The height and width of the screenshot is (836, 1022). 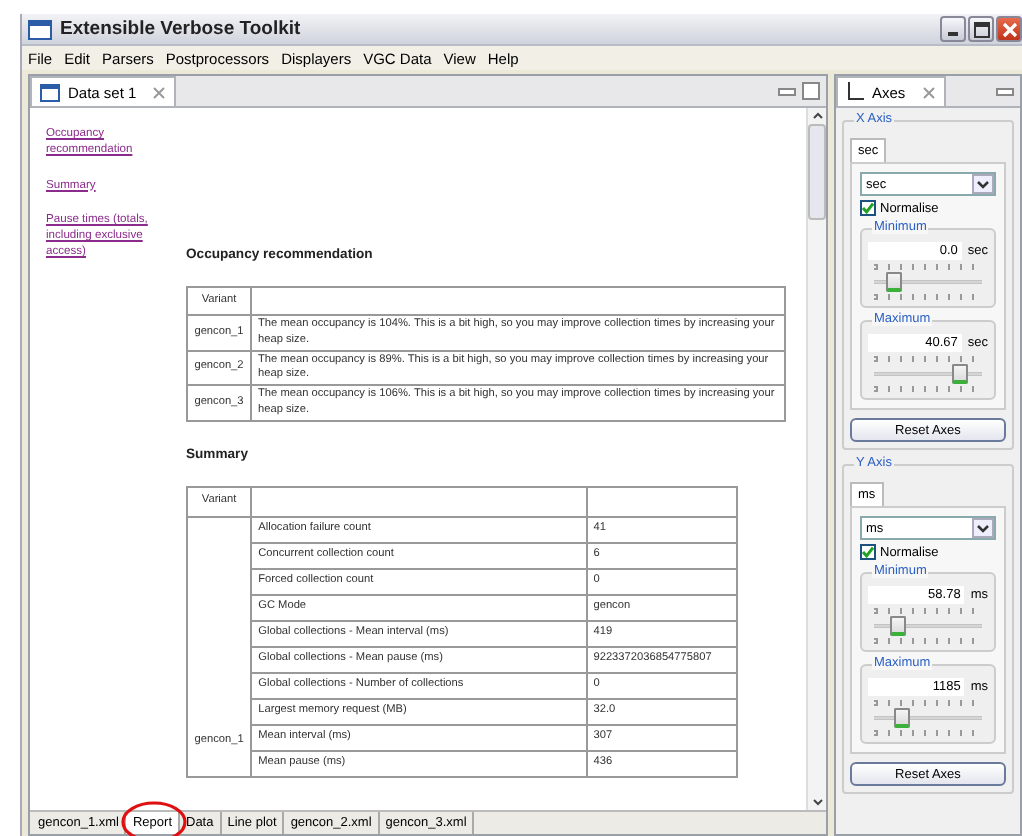 What do you see at coordinates (180, 29) in the screenshot?
I see `window-title: Extensible Verbose Toolkit` at bounding box center [180, 29].